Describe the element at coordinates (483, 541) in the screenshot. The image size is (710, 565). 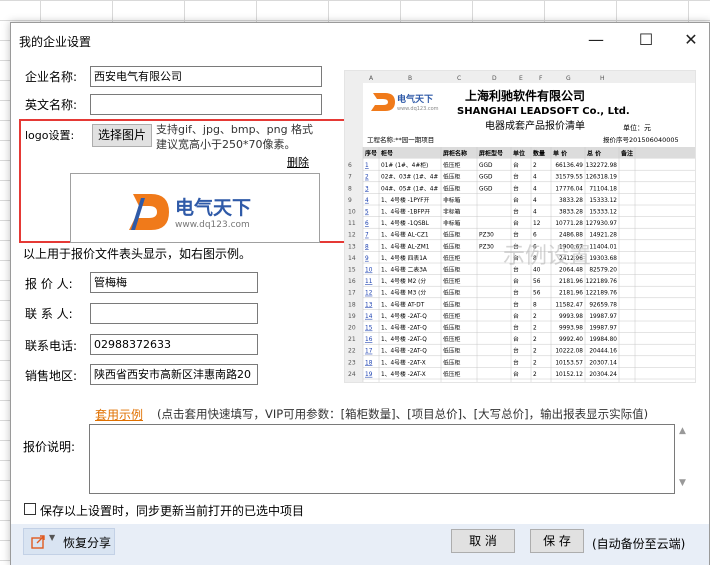
I see `cancel-button: 取 消` at that location.